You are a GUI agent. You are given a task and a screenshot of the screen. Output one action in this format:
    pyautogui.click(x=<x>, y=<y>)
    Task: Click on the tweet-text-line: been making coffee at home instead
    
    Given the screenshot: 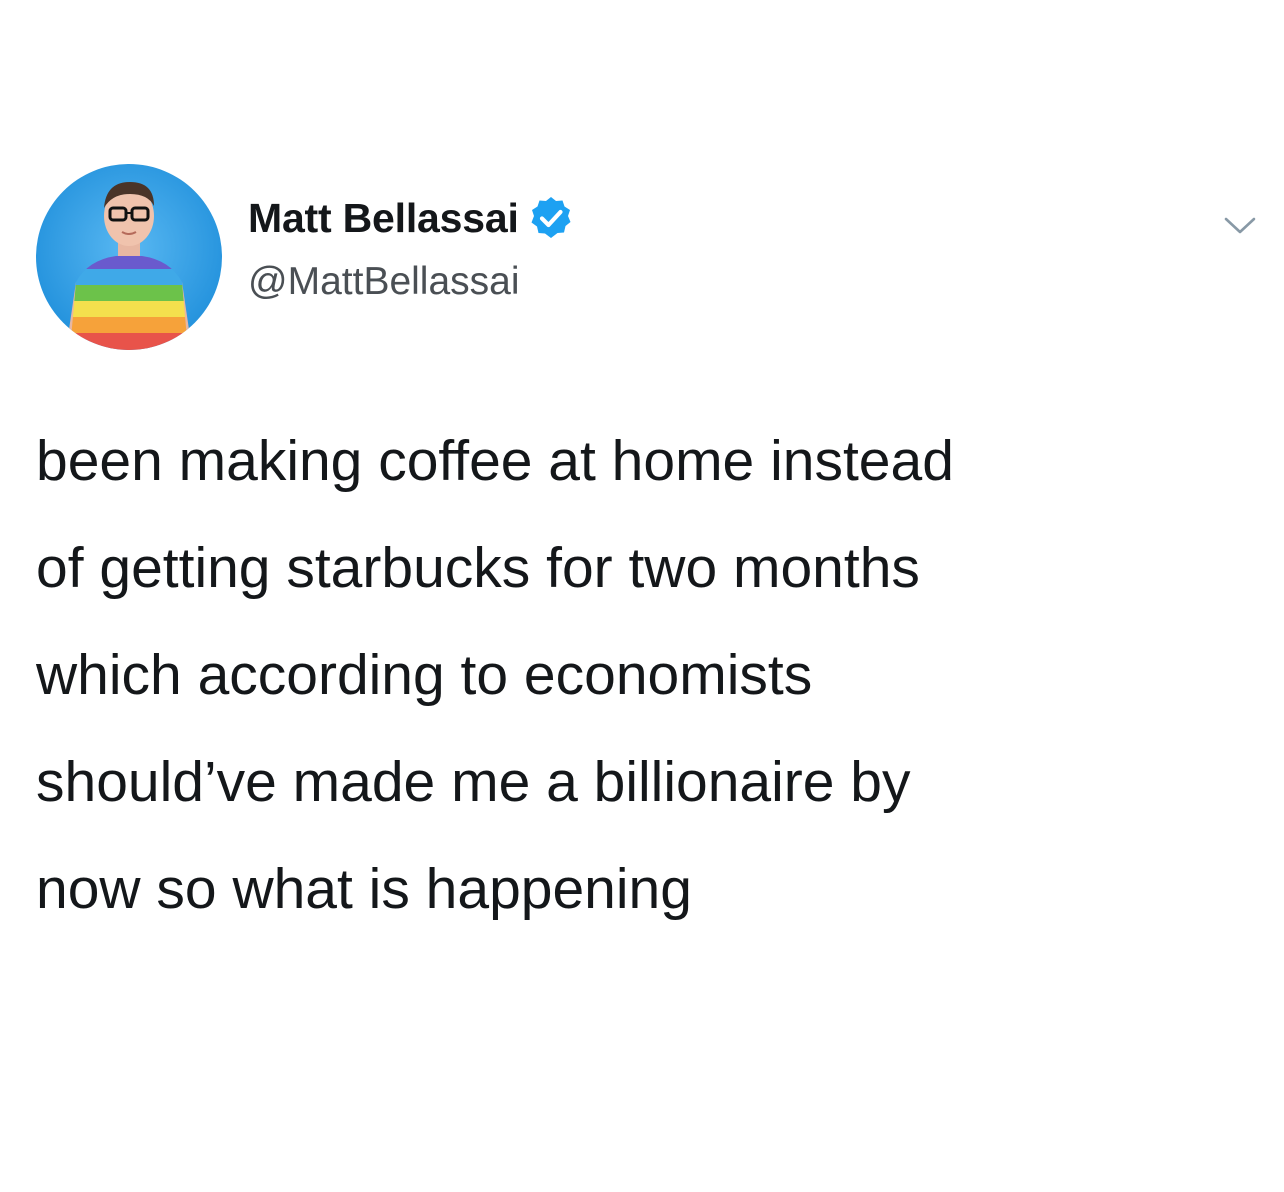 What is the action you would take?
    pyautogui.click(x=495, y=461)
    